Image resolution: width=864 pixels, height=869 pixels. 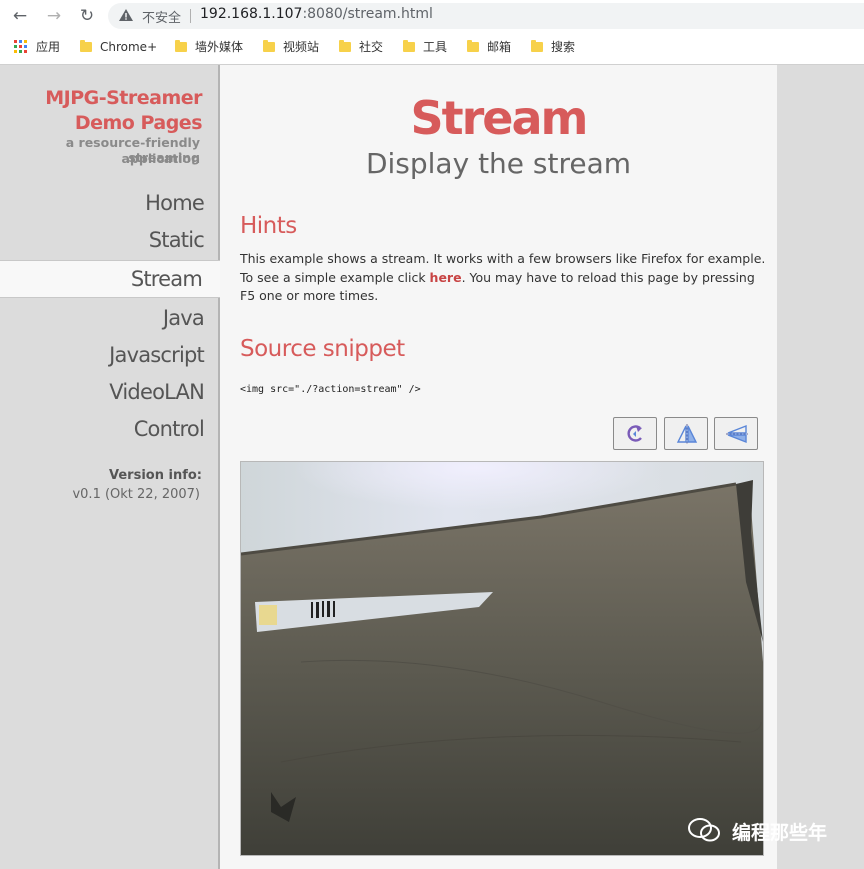 I want to click on wechat-icon, so click(x=704, y=830).